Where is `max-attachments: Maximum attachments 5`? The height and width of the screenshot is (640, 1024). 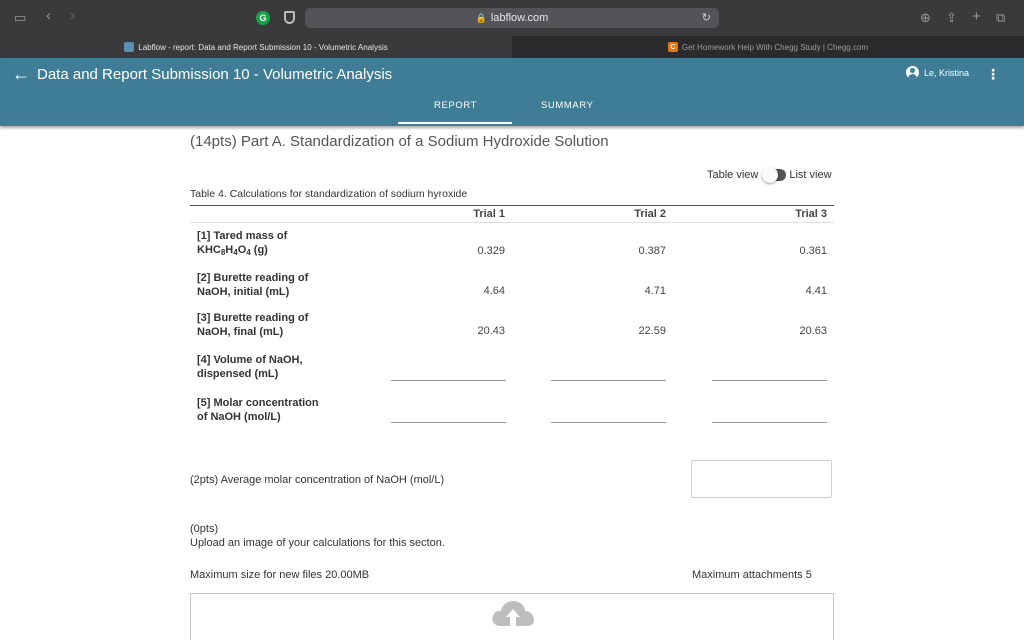
max-attachments: Maximum attachments 5 is located at coordinates (752, 575).